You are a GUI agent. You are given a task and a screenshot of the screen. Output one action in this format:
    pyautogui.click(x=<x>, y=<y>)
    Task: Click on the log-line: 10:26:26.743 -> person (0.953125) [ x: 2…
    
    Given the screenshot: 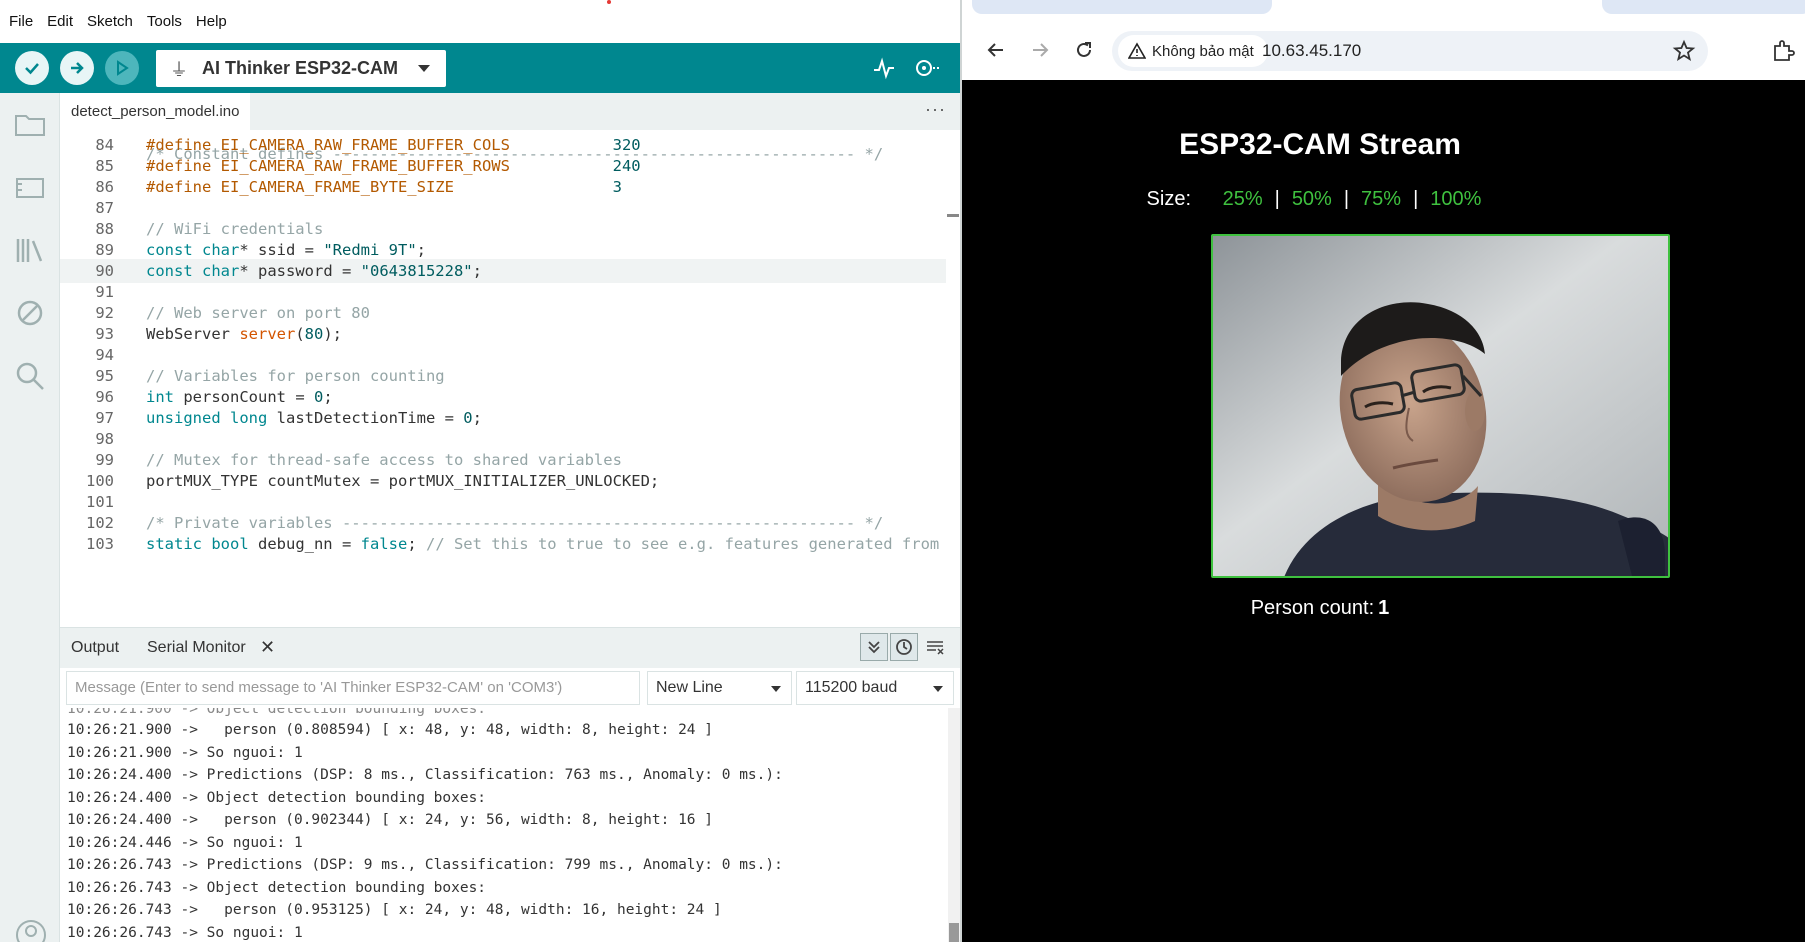 What is the action you would take?
    pyautogui.click(x=394, y=910)
    